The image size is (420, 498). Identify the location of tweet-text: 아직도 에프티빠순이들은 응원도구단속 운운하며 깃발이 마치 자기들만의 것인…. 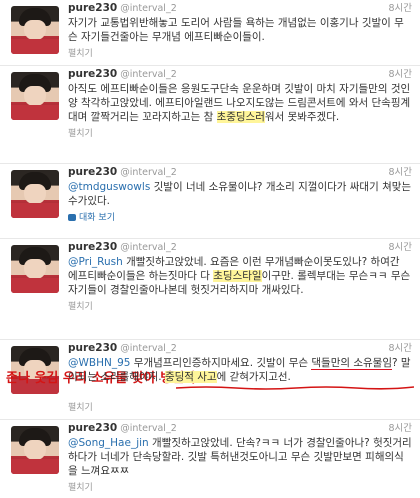
(240, 103).